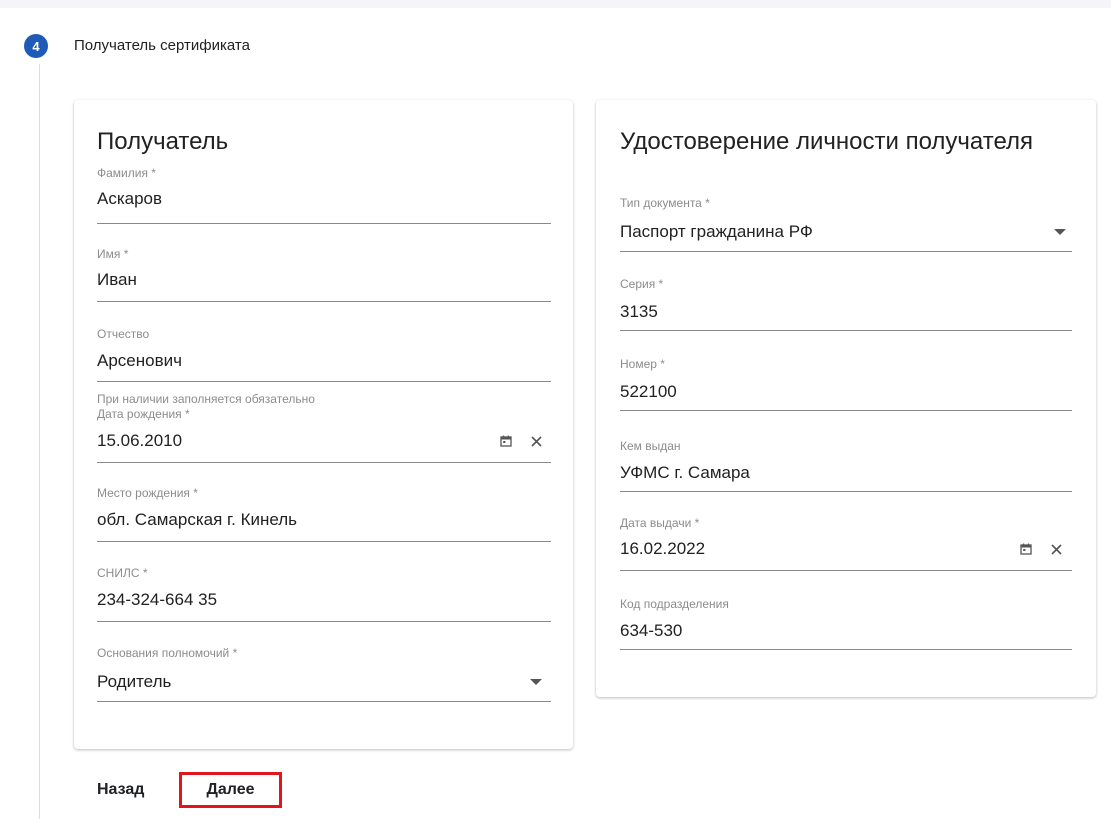  I want to click on authority-select: Основания полномочий * Родитель, so click(324, 674).